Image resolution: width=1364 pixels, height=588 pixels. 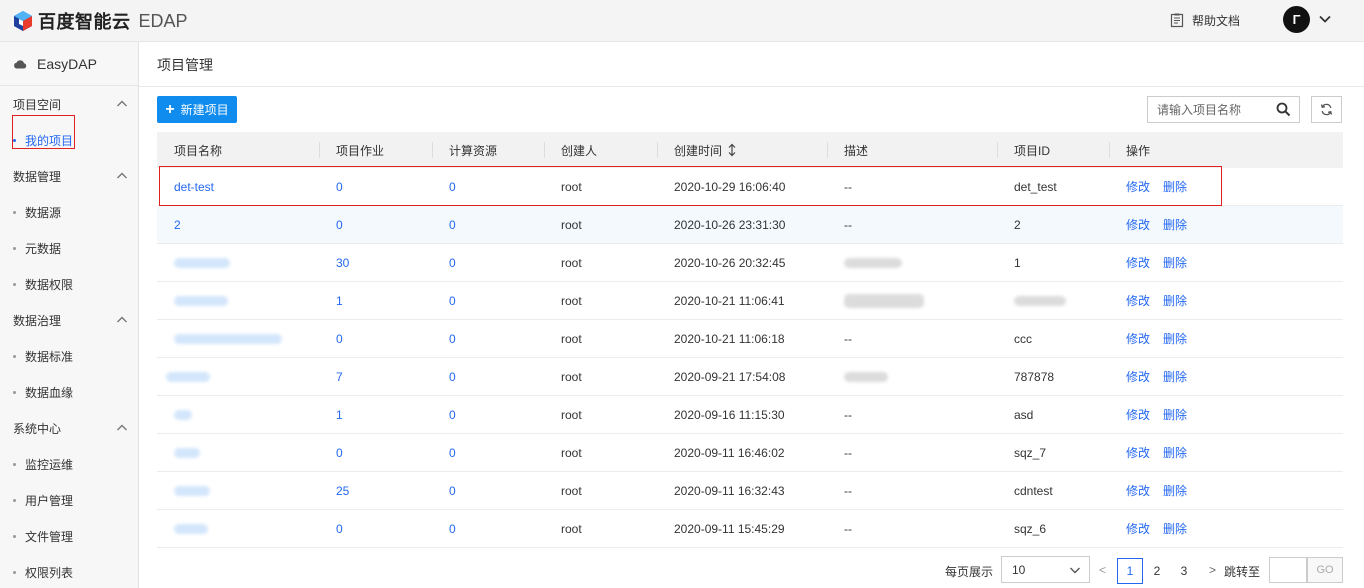 I want to click on table-header: 项目名称 项目作业 计算资源 创建人 创建时间 描述 项目ID 操作, so click(x=750, y=150).